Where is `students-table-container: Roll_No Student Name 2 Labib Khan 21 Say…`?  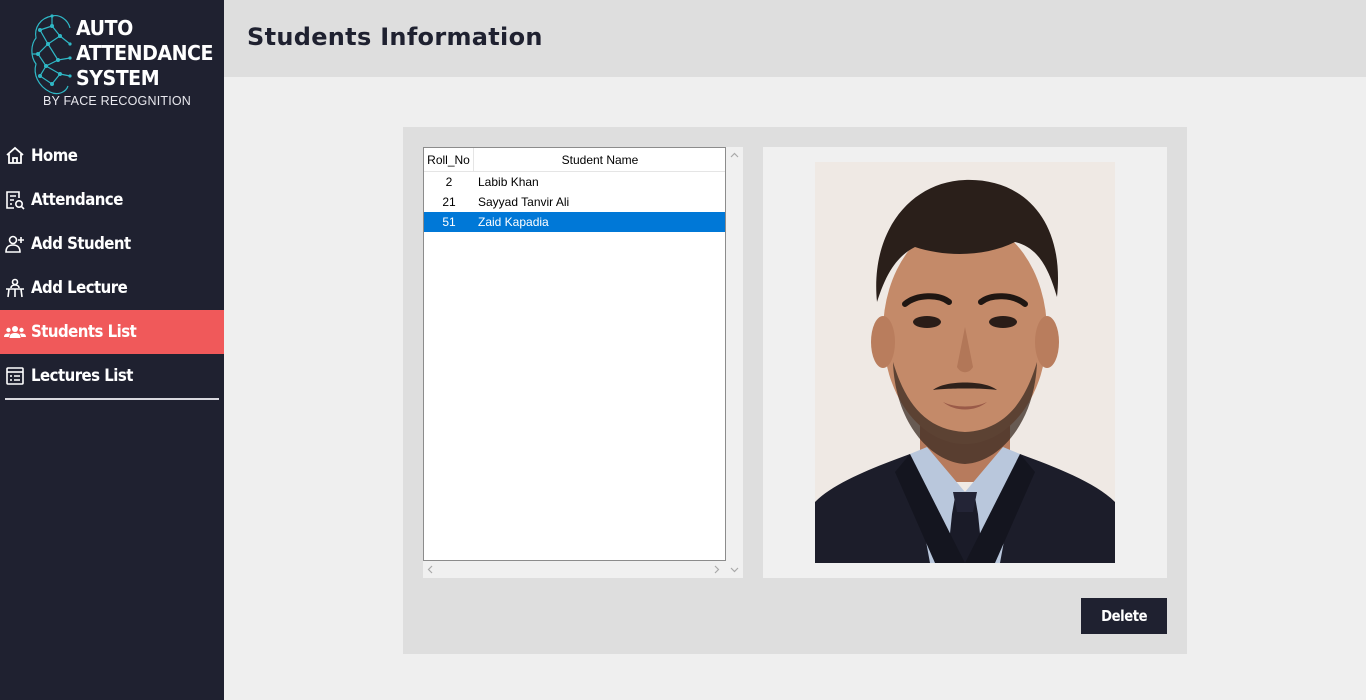 students-table-container: Roll_No Student Name 2 Labib Khan 21 Say… is located at coordinates (583, 362).